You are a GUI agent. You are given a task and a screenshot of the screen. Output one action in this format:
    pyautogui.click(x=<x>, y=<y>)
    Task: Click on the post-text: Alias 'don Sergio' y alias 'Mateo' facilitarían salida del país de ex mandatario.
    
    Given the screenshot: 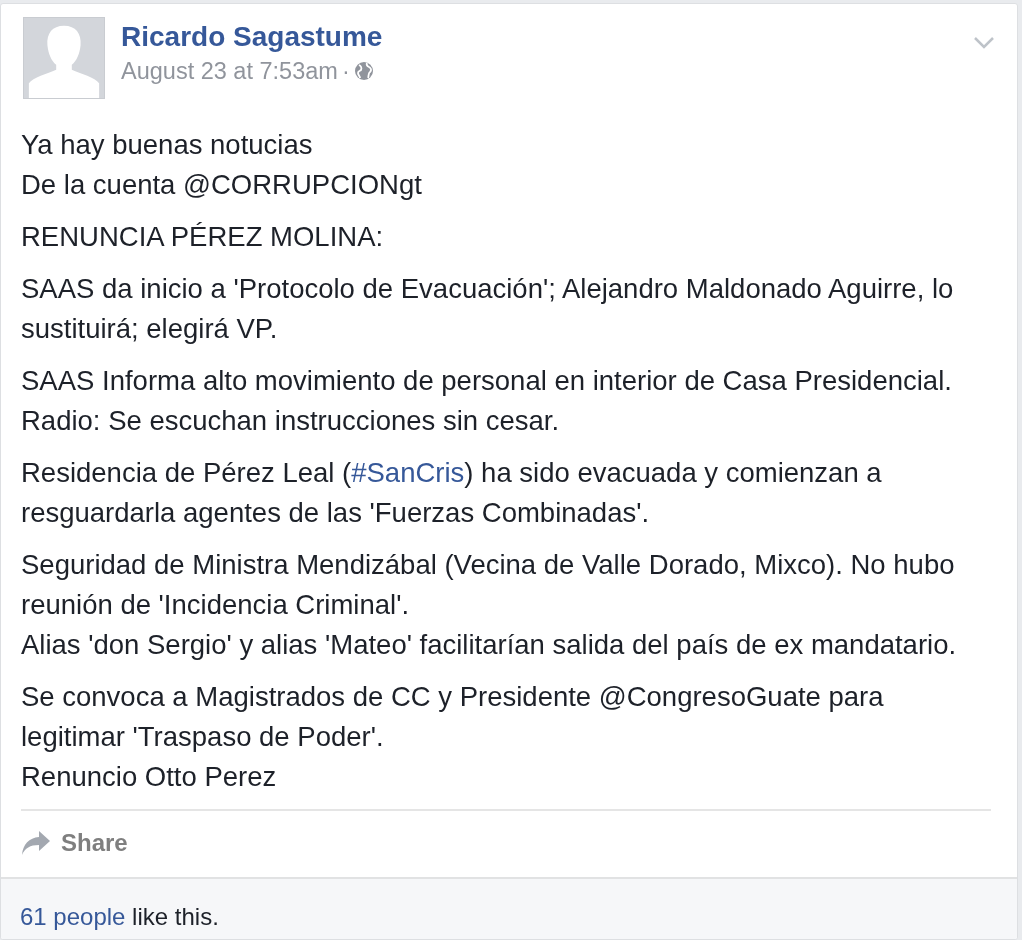 What is the action you would take?
    pyautogui.click(x=489, y=645)
    